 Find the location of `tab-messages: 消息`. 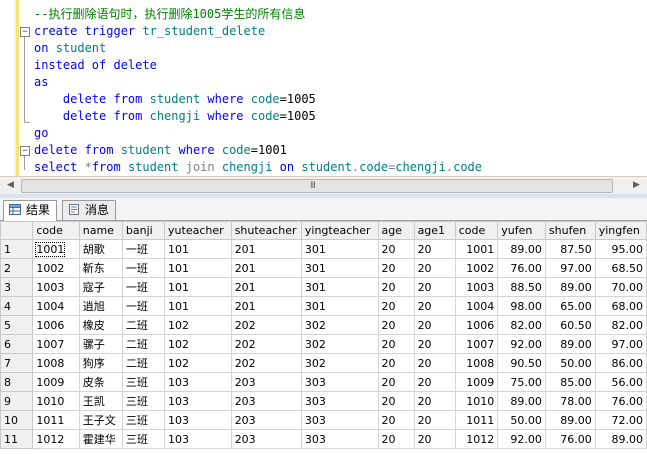

tab-messages: 消息 is located at coordinates (89, 210).